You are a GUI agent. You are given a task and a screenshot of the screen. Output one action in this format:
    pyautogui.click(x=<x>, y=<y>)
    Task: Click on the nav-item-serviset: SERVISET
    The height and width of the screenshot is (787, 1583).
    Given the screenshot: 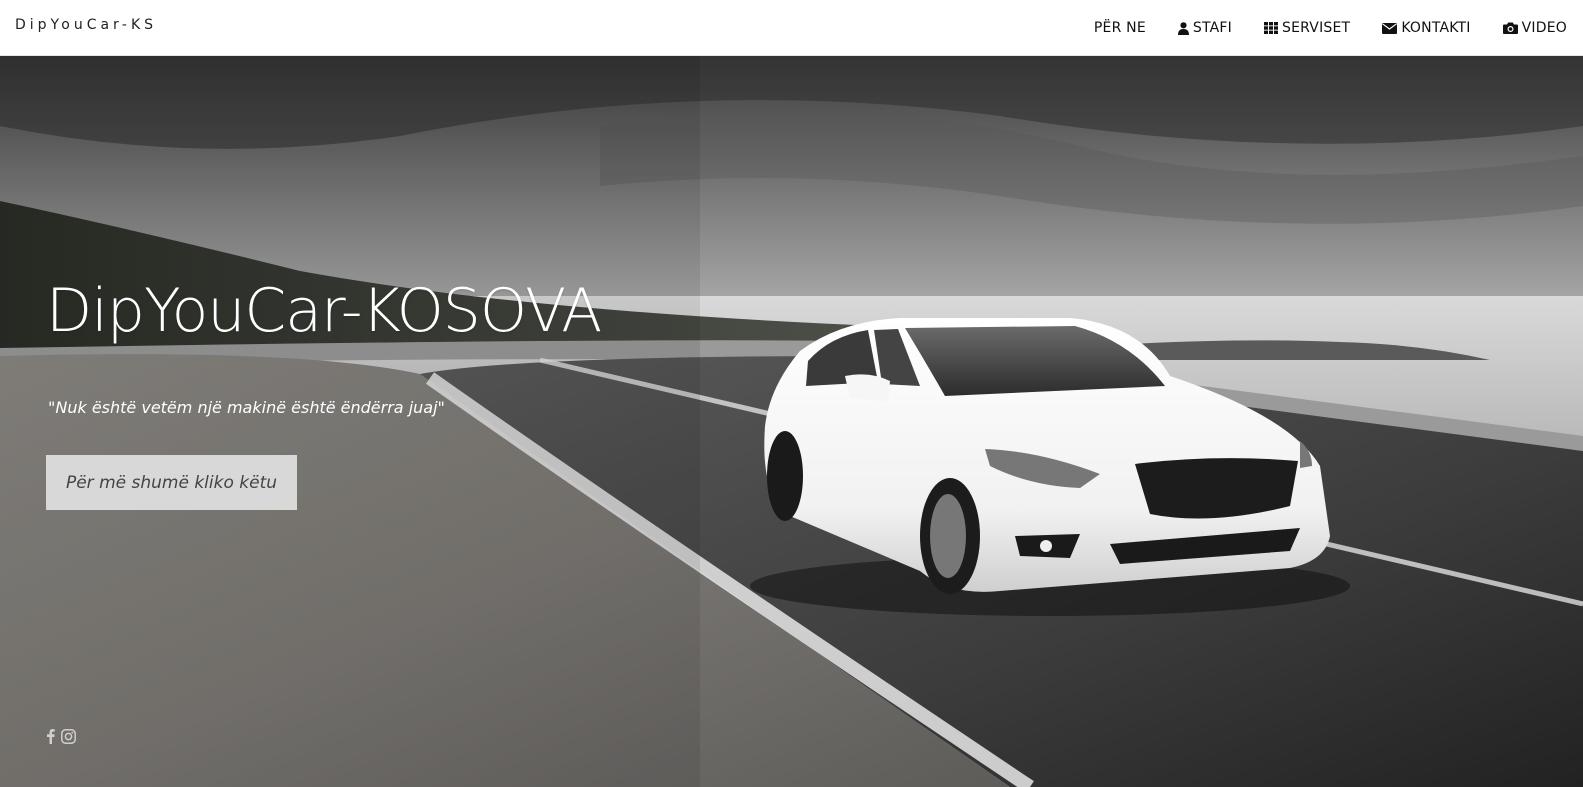 What is the action you would take?
    pyautogui.click(x=1307, y=28)
    